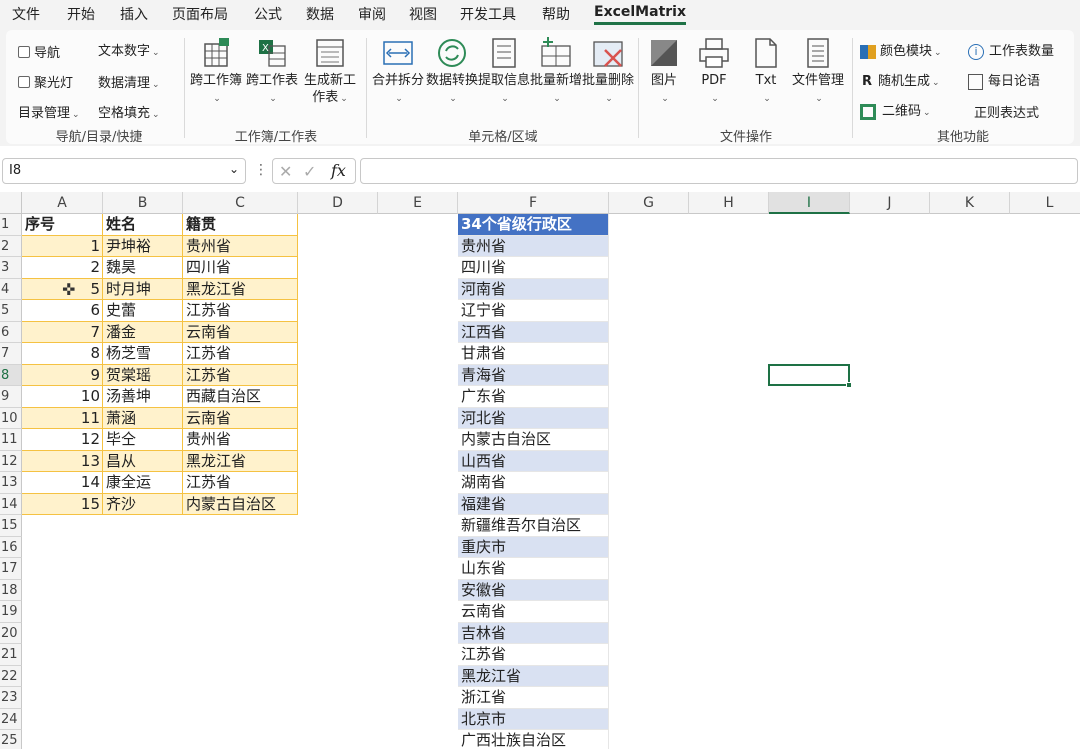 This screenshot has height=749, width=1080. I want to click on column-header-k: K, so click(970, 203).